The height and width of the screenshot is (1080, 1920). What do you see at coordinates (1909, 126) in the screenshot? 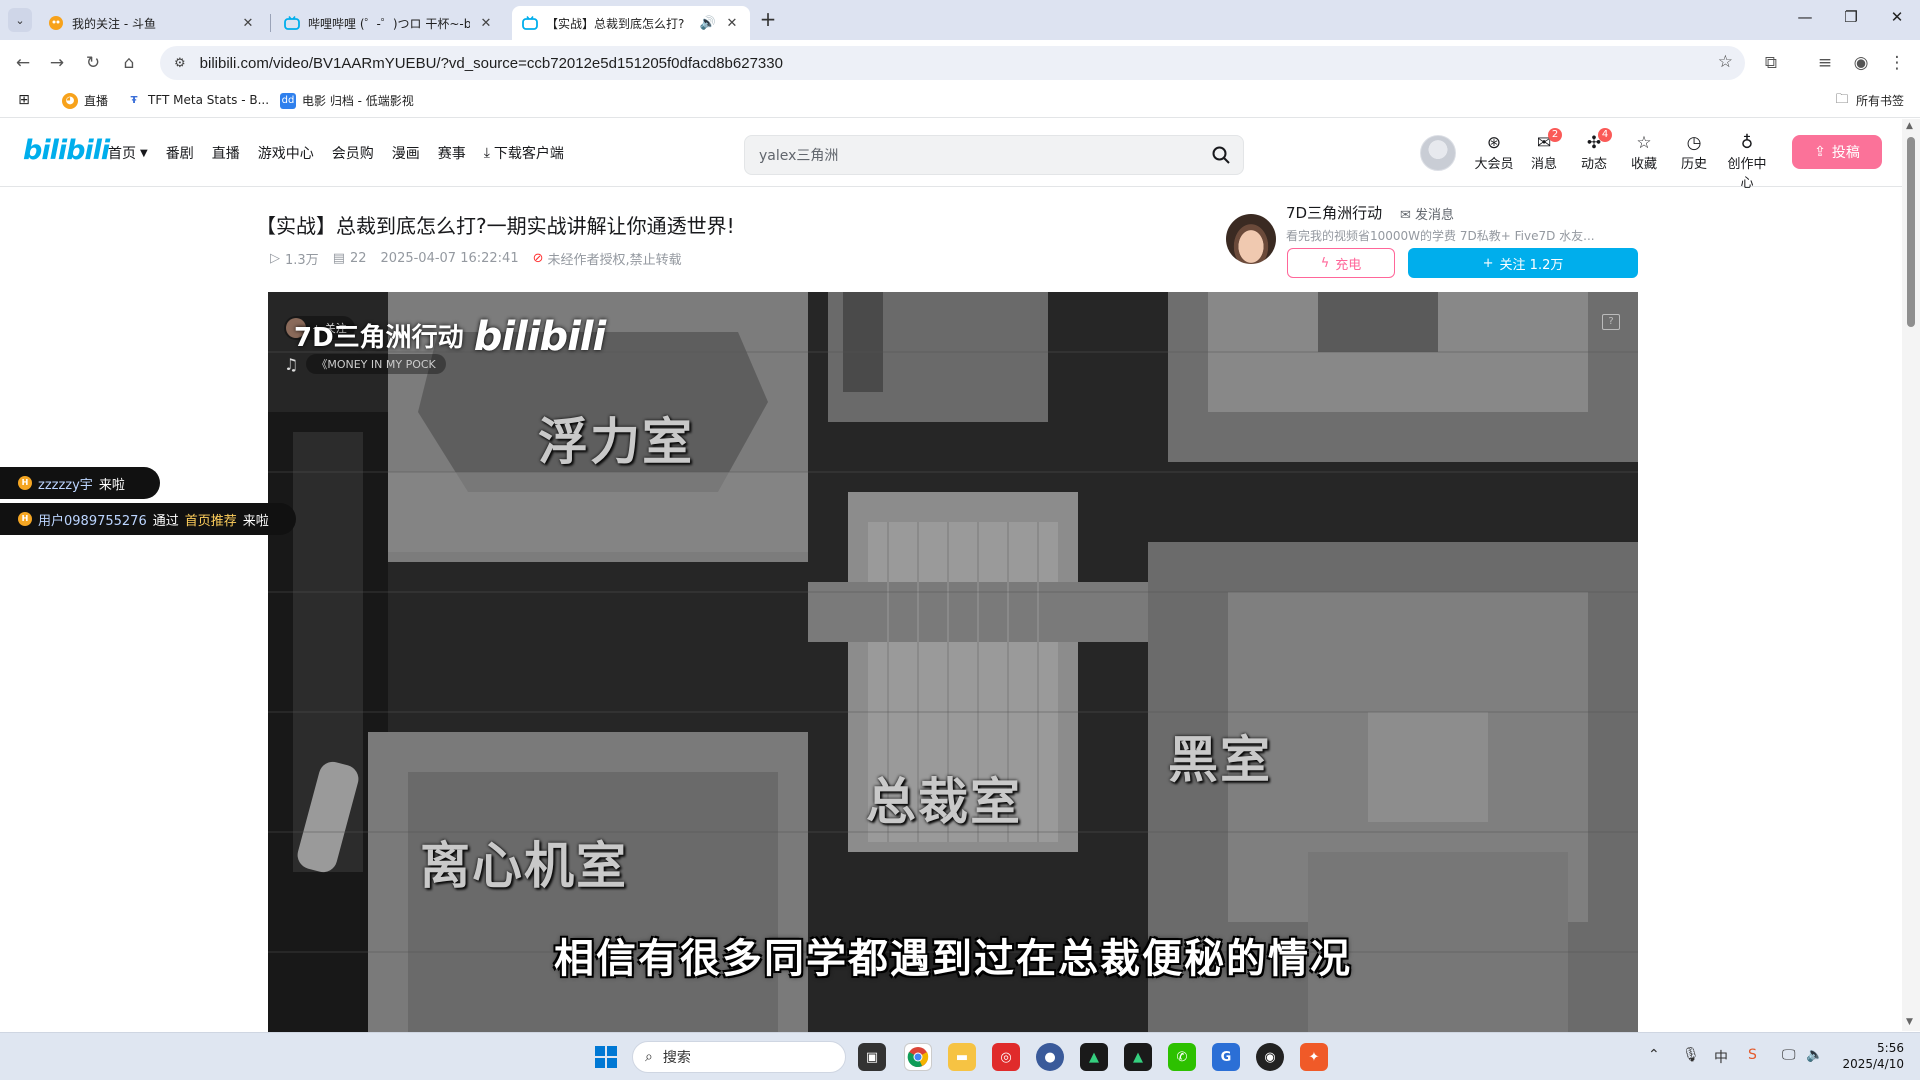
I see `scroll-up-icon: ▲` at bounding box center [1909, 126].